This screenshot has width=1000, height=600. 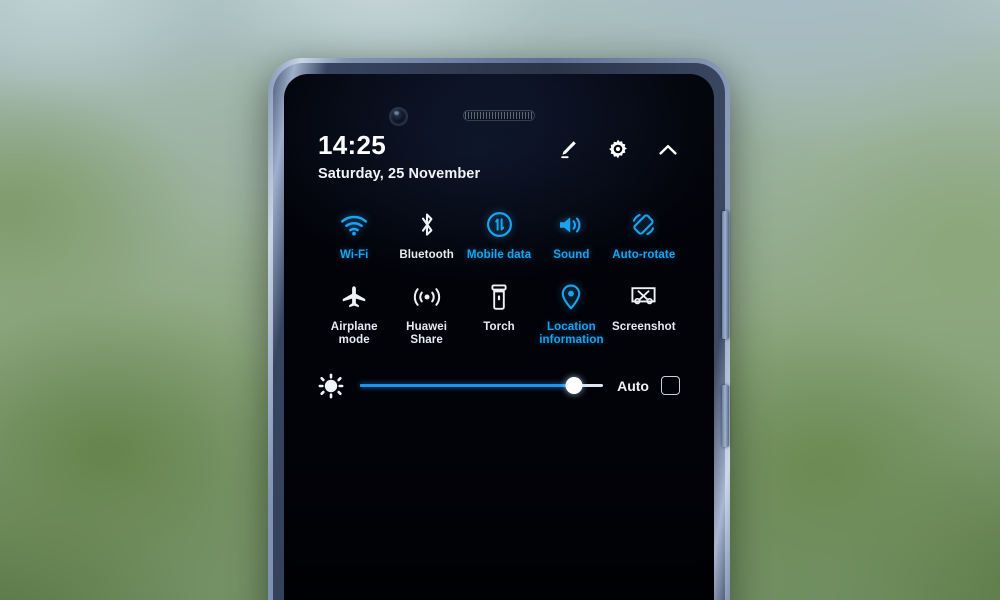 I want to click on tile-screenshot: Screenshot, so click(x=644, y=308).